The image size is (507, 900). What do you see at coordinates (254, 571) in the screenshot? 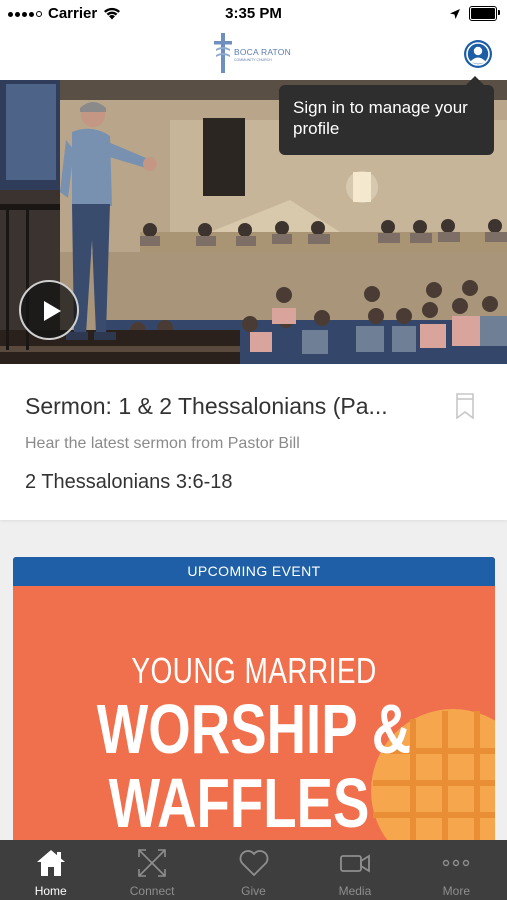
I see `event-banner: UPCOMING EVENT` at bounding box center [254, 571].